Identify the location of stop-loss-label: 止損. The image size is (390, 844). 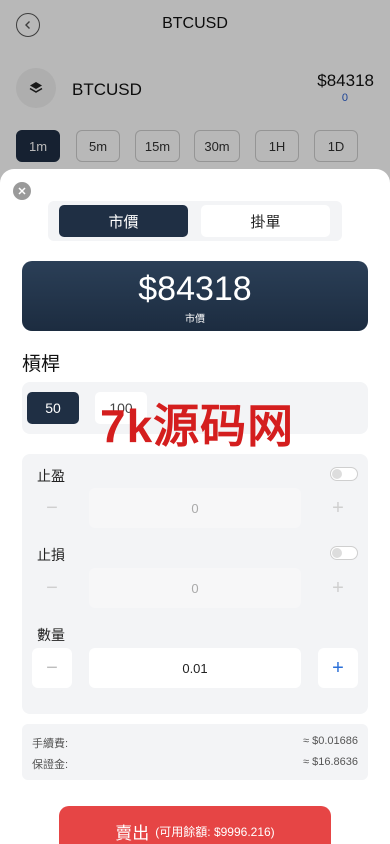
(51, 555).